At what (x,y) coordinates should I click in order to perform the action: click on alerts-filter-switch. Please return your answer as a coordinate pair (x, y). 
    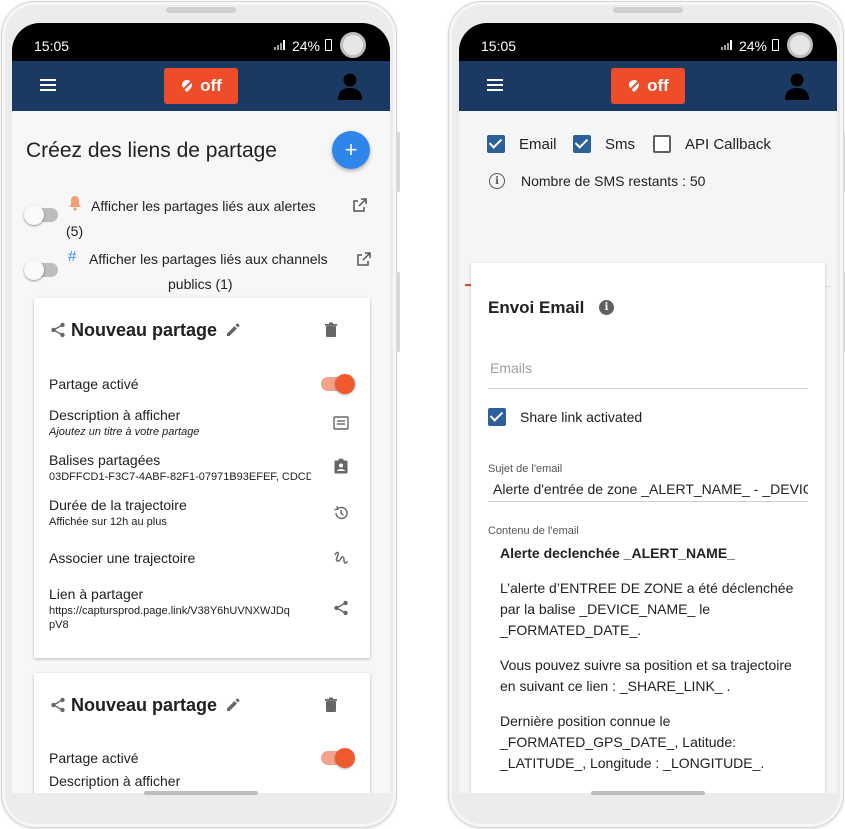
    Looking at the image, I should click on (41, 215).